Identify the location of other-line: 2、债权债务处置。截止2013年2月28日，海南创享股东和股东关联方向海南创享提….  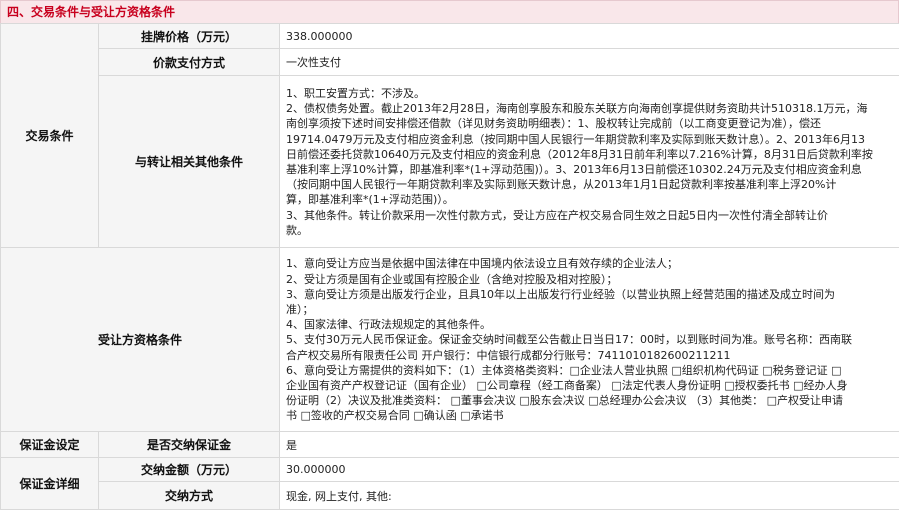
(577, 109).